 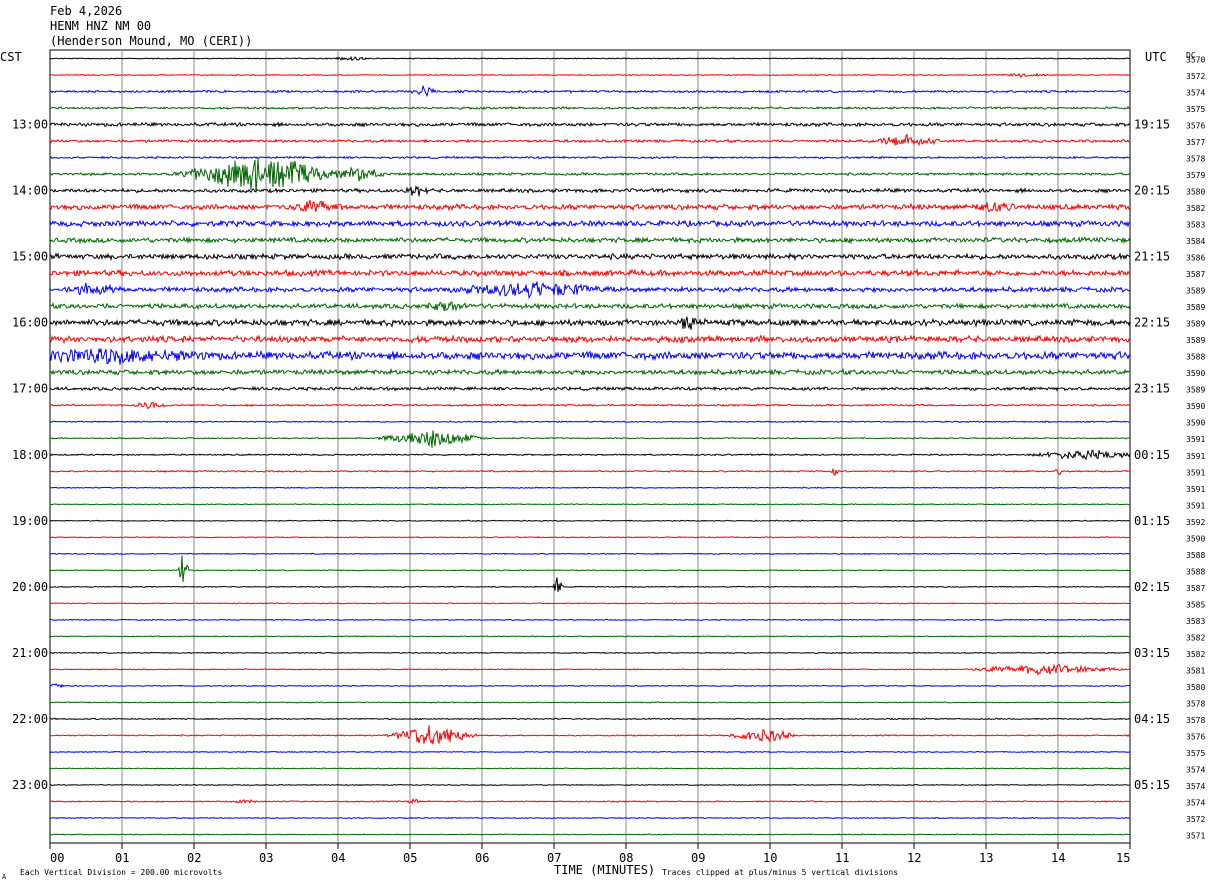 I want to click on dc-offset-label: 3575, so click(x=1195, y=753).